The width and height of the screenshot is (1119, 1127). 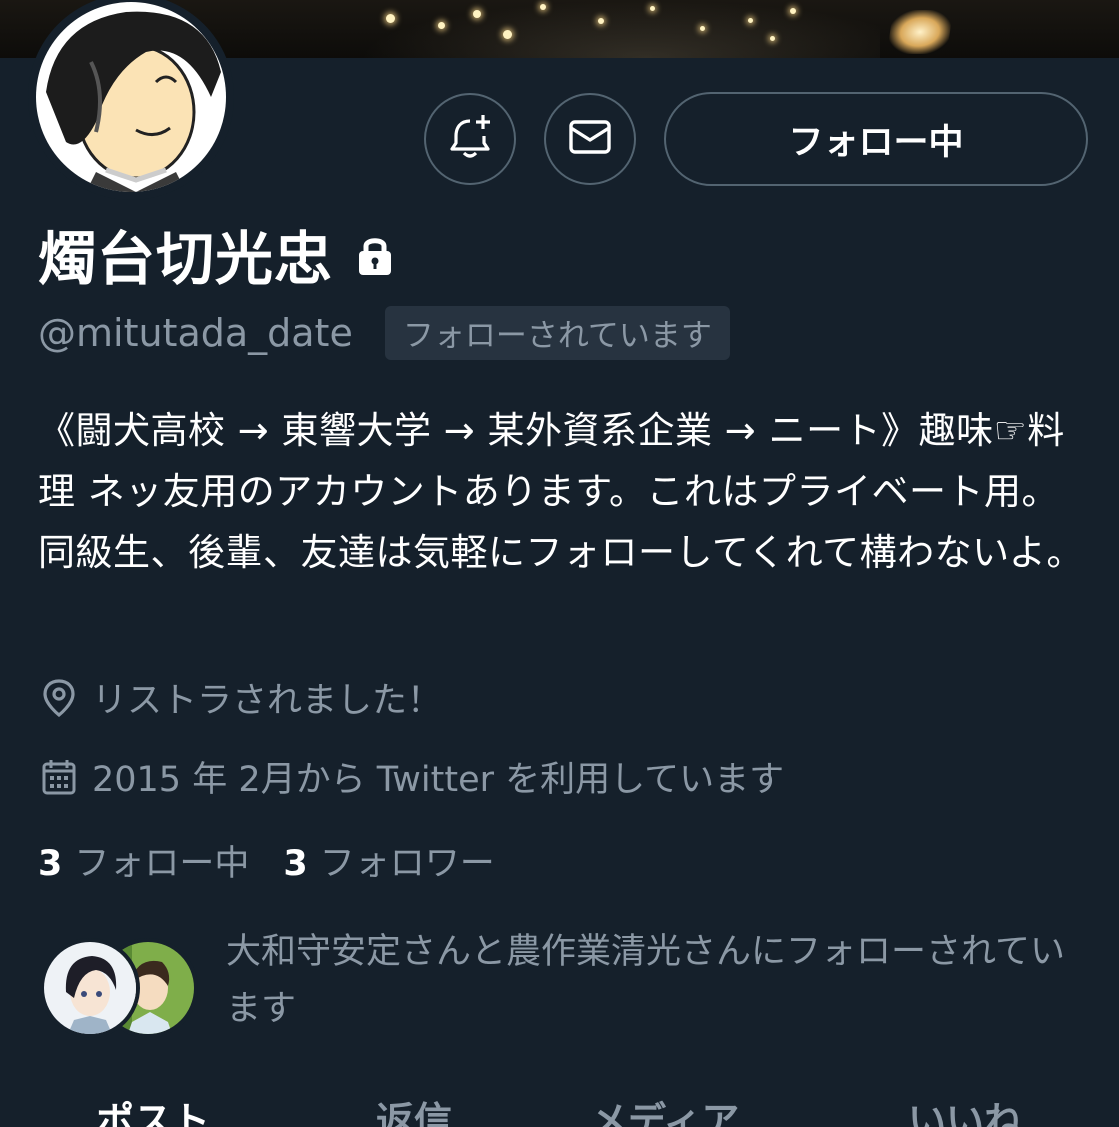 What do you see at coordinates (557, 333) in the screenshot?
I see `follows-you-badge: フォローされています` at bounding box center [557, 333].